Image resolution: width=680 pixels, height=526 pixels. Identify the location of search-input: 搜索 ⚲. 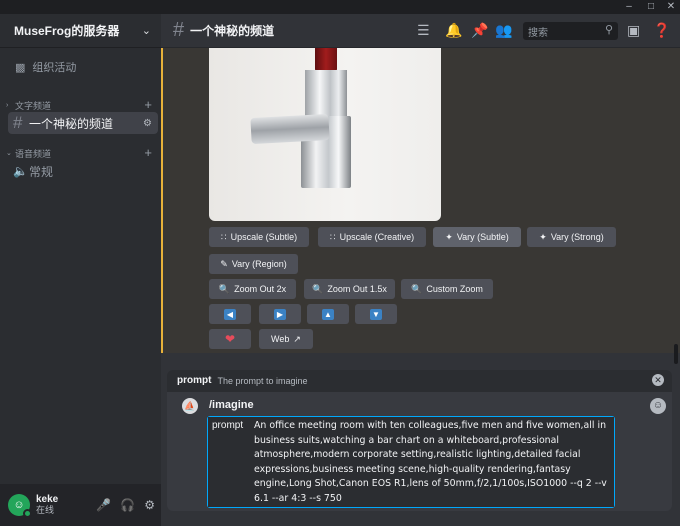
(570, 31).